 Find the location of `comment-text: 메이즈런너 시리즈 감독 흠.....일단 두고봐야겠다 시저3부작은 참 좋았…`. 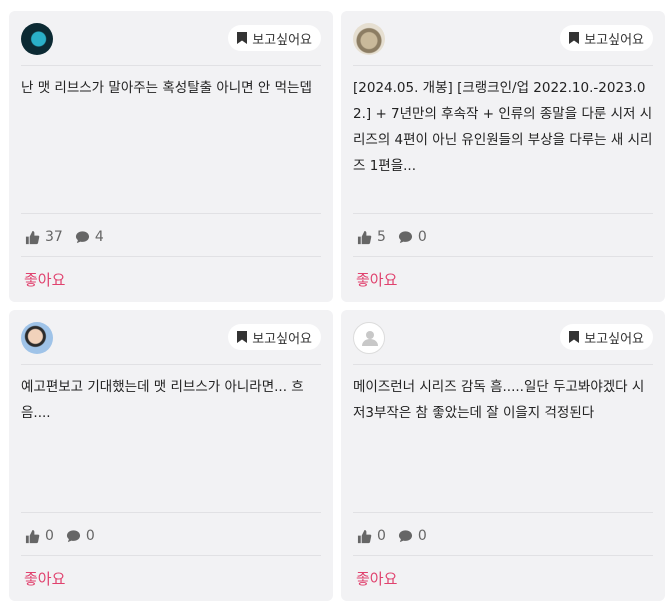

comment-text: 메이즈런너 시리즈 감독 흠.....일단 두고봐야겠다 시저3부작은 참 좋았… is located at coordinates (503, 400).